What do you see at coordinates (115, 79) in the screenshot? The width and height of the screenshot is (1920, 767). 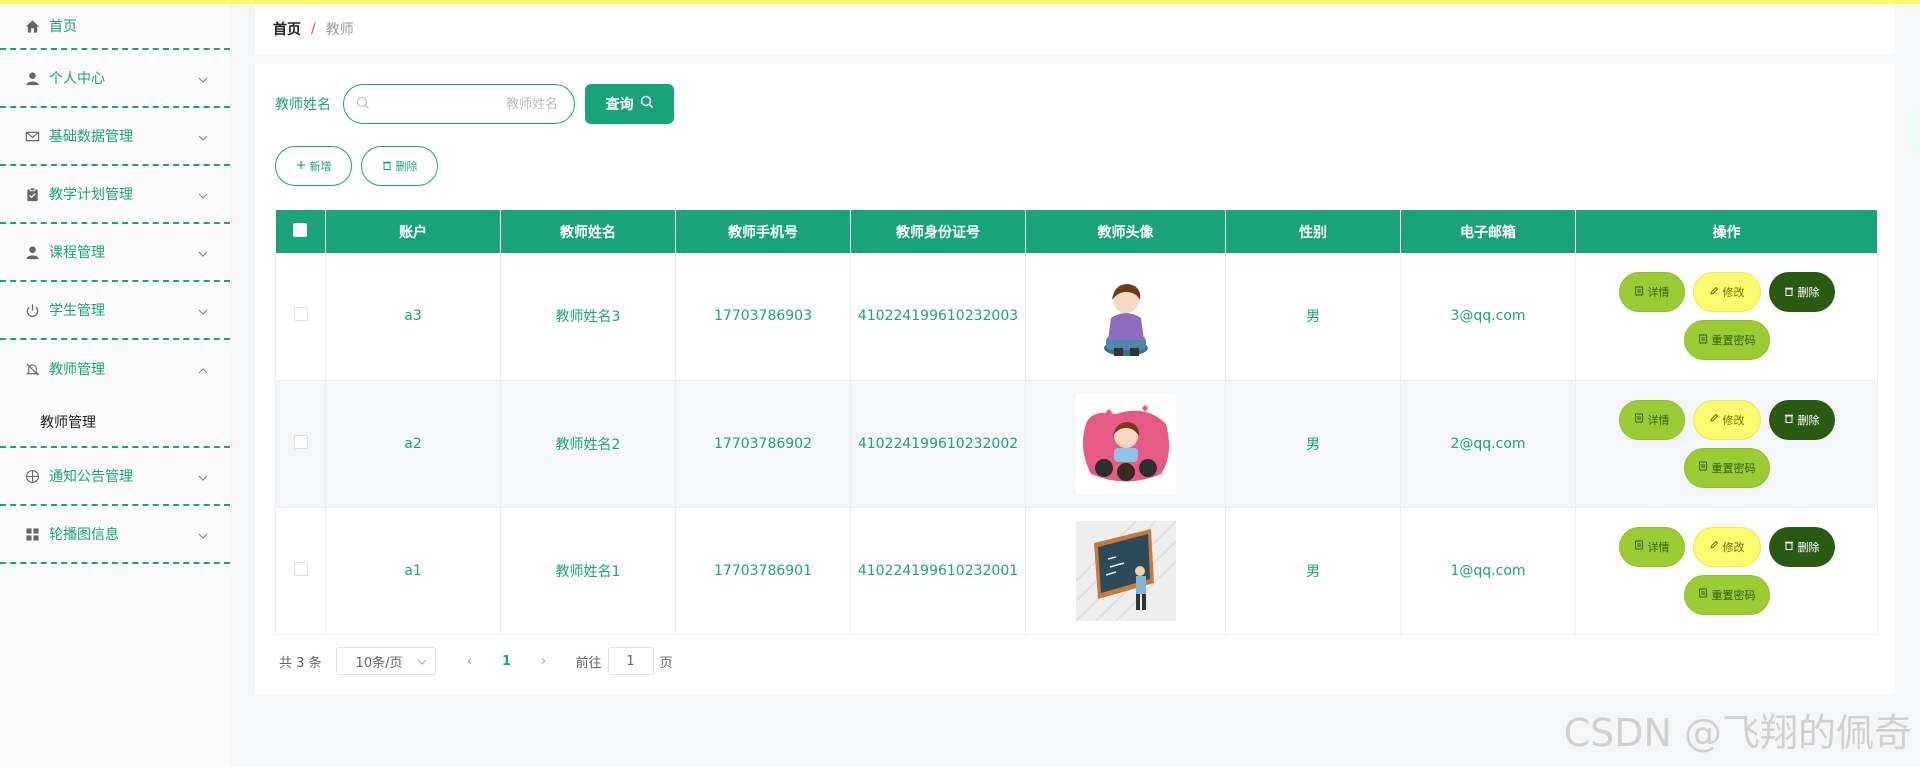 I see `sidebar-item-personal-center: 个人中心` at bounding box center [115, 79].